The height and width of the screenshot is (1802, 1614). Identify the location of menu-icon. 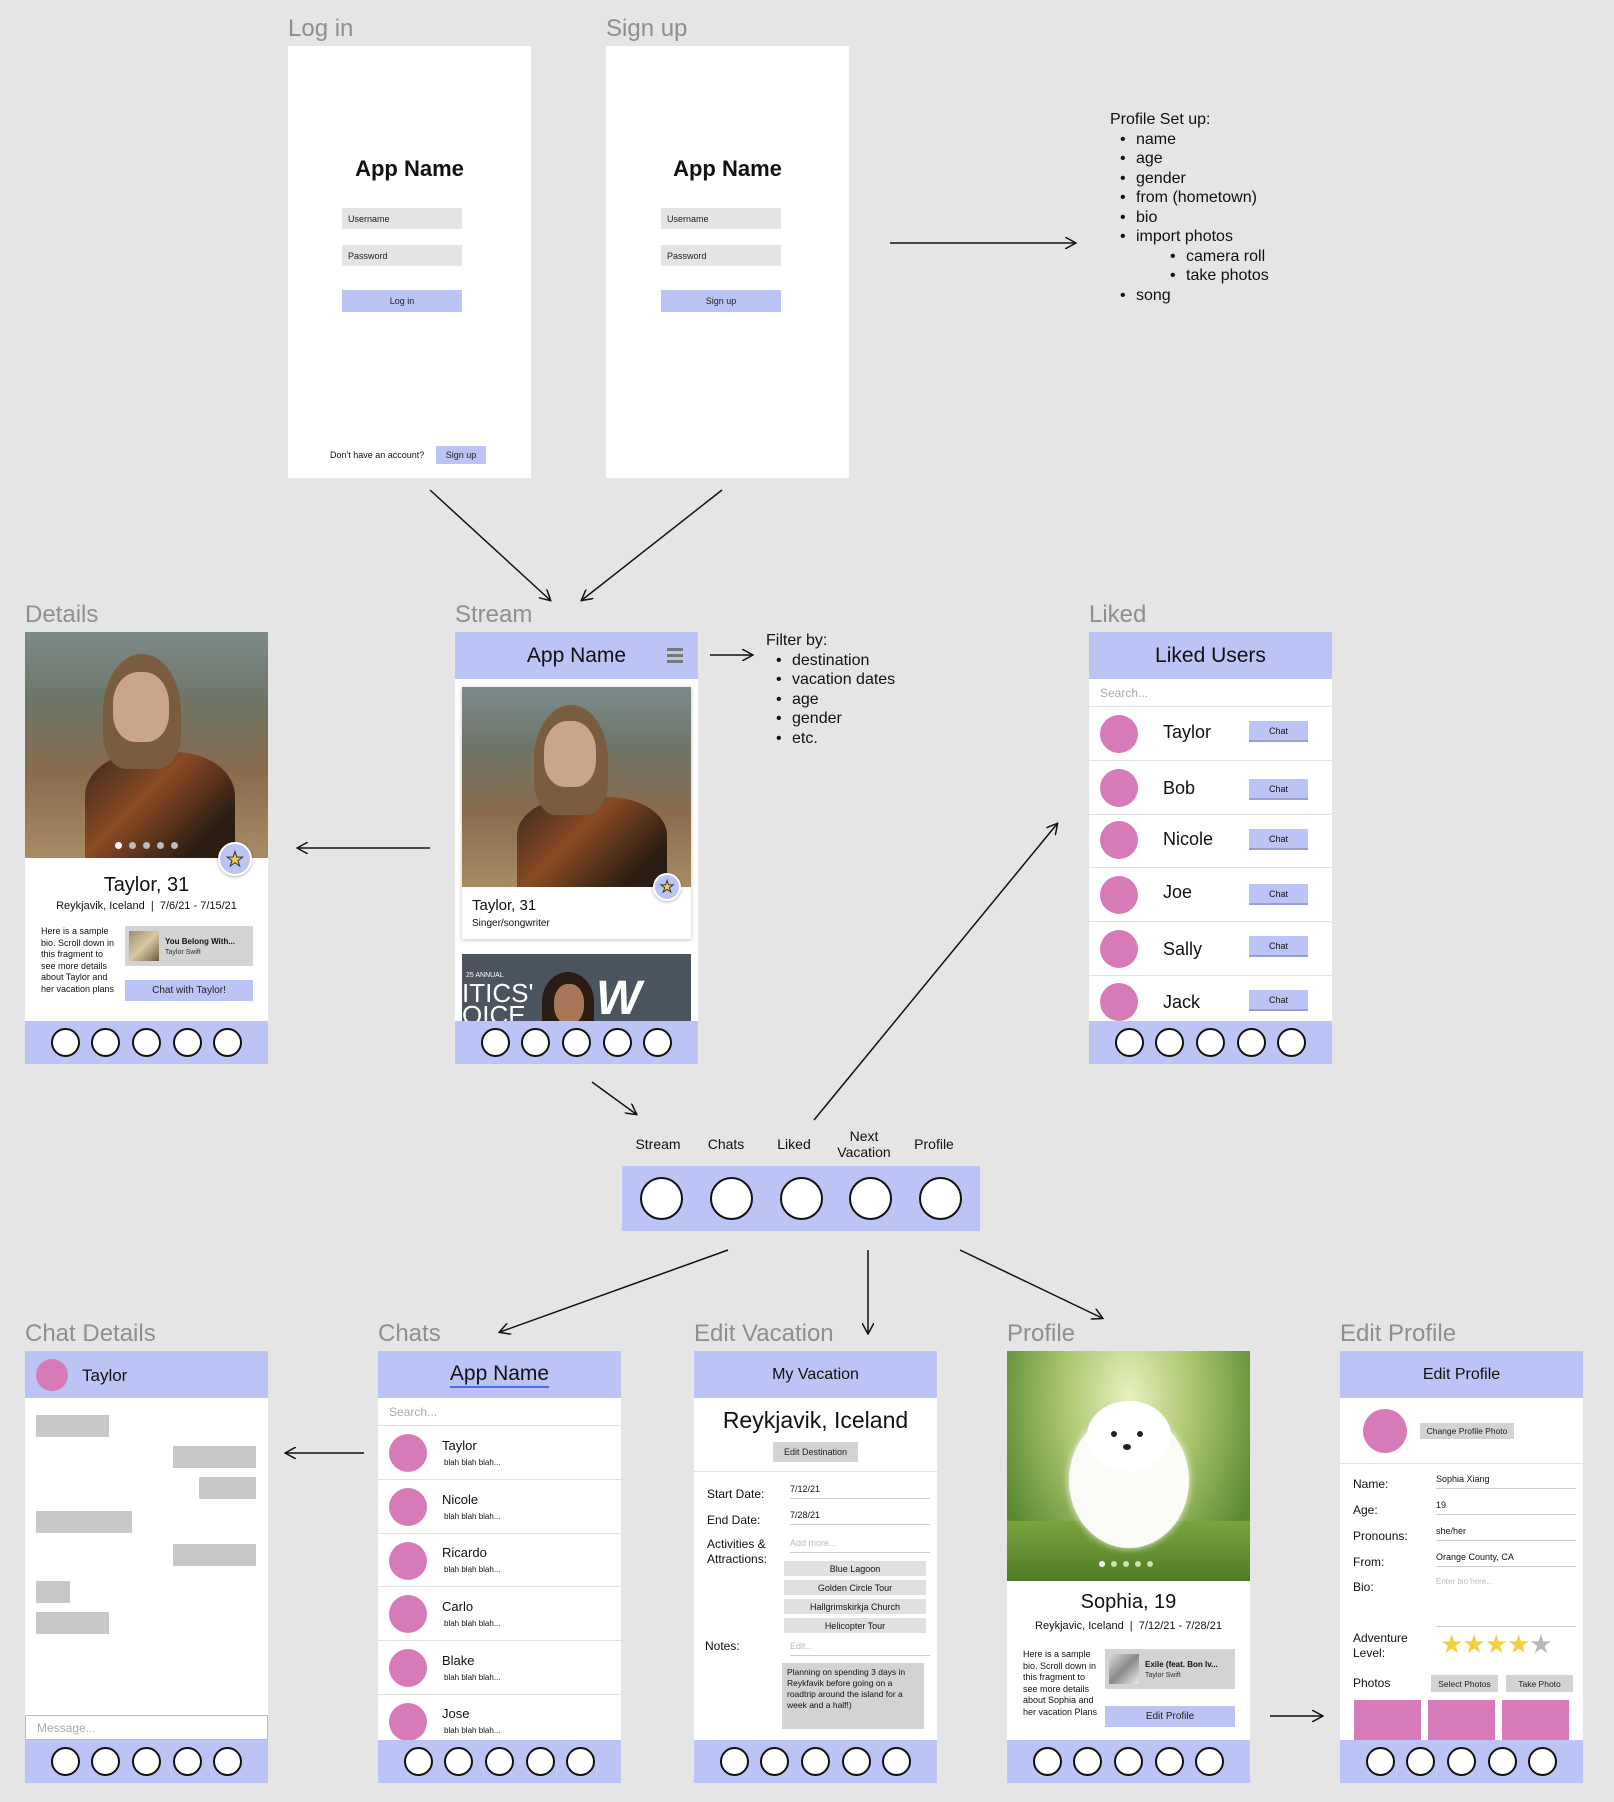
(675, 655).